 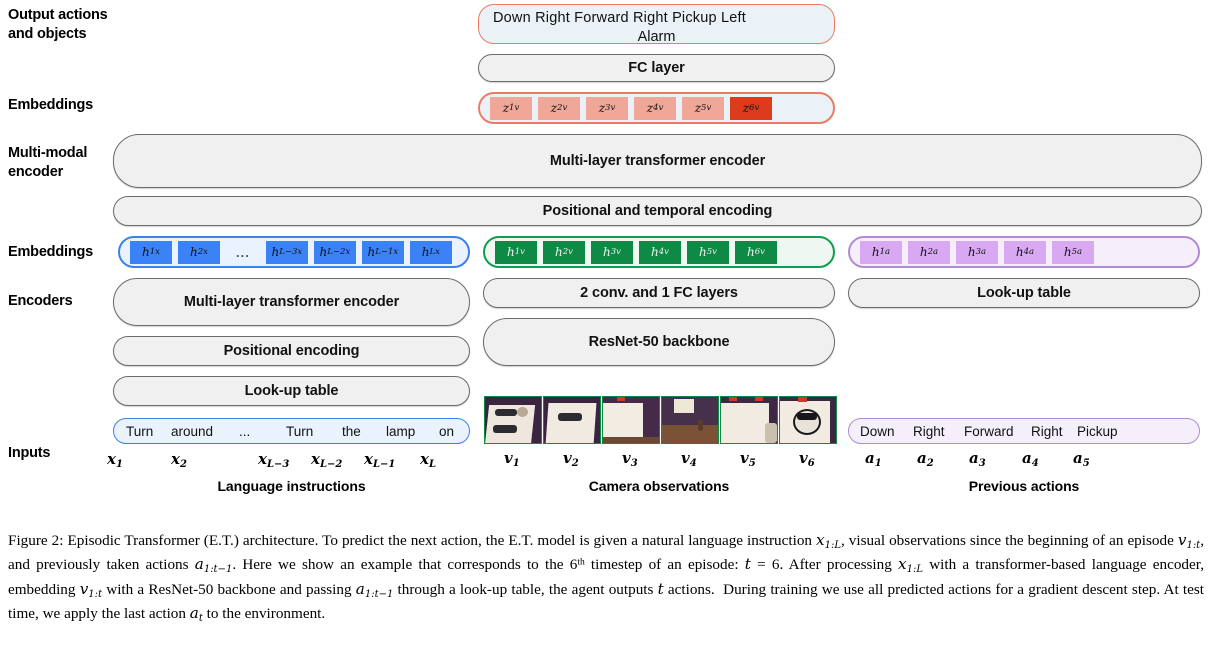 I want to click on lang-word-7: on, so click(x=447, y=431).